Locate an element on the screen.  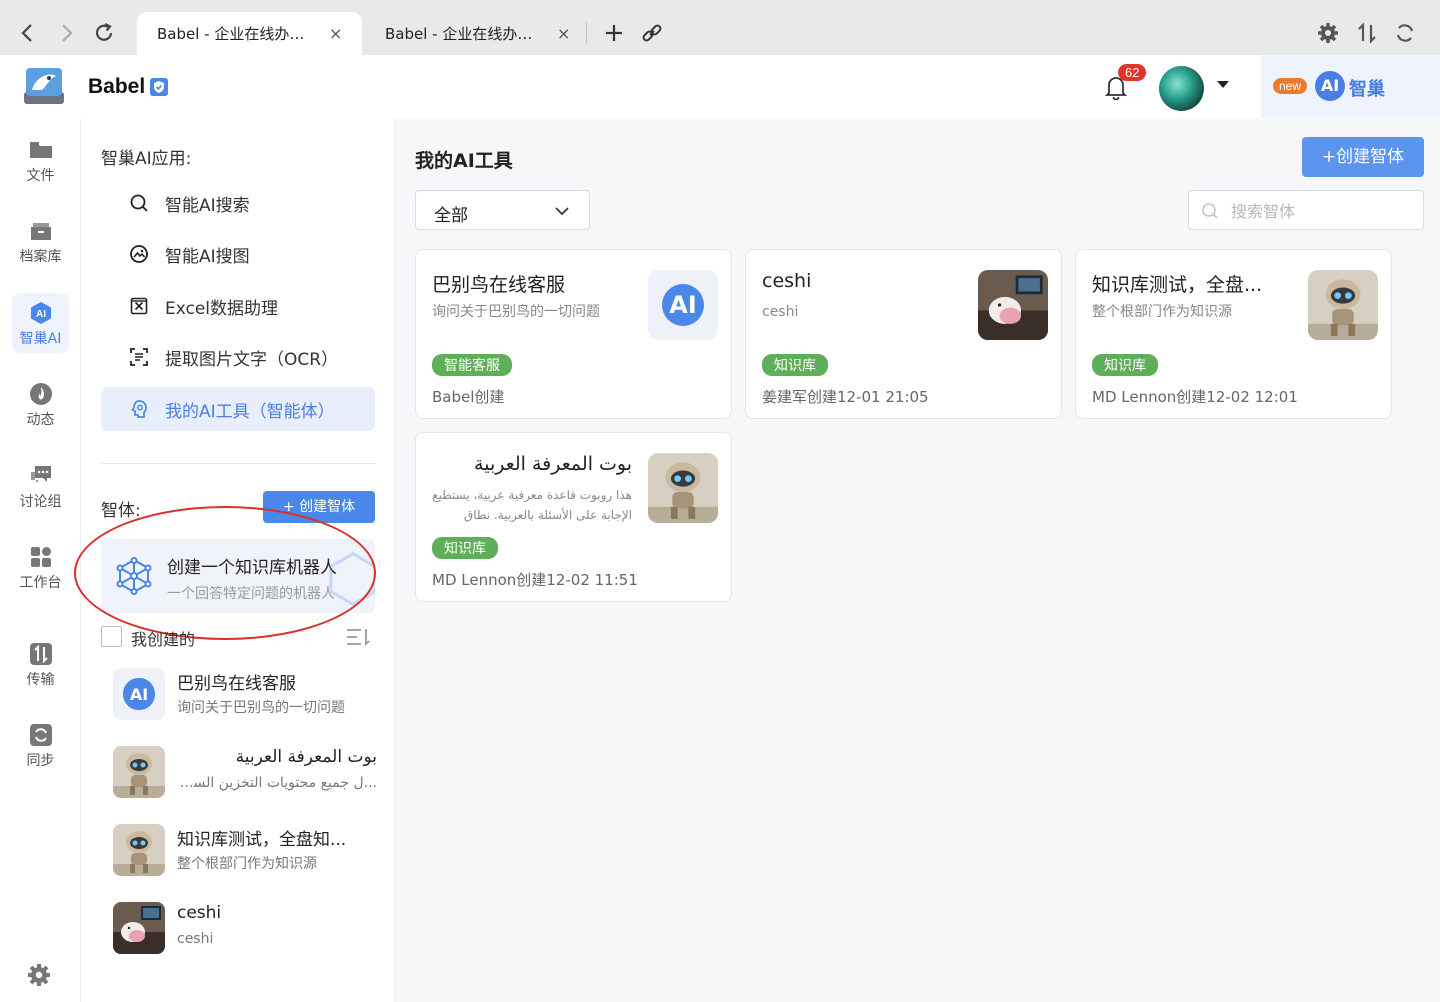
sort-icon is located at coordinates (358, 637).